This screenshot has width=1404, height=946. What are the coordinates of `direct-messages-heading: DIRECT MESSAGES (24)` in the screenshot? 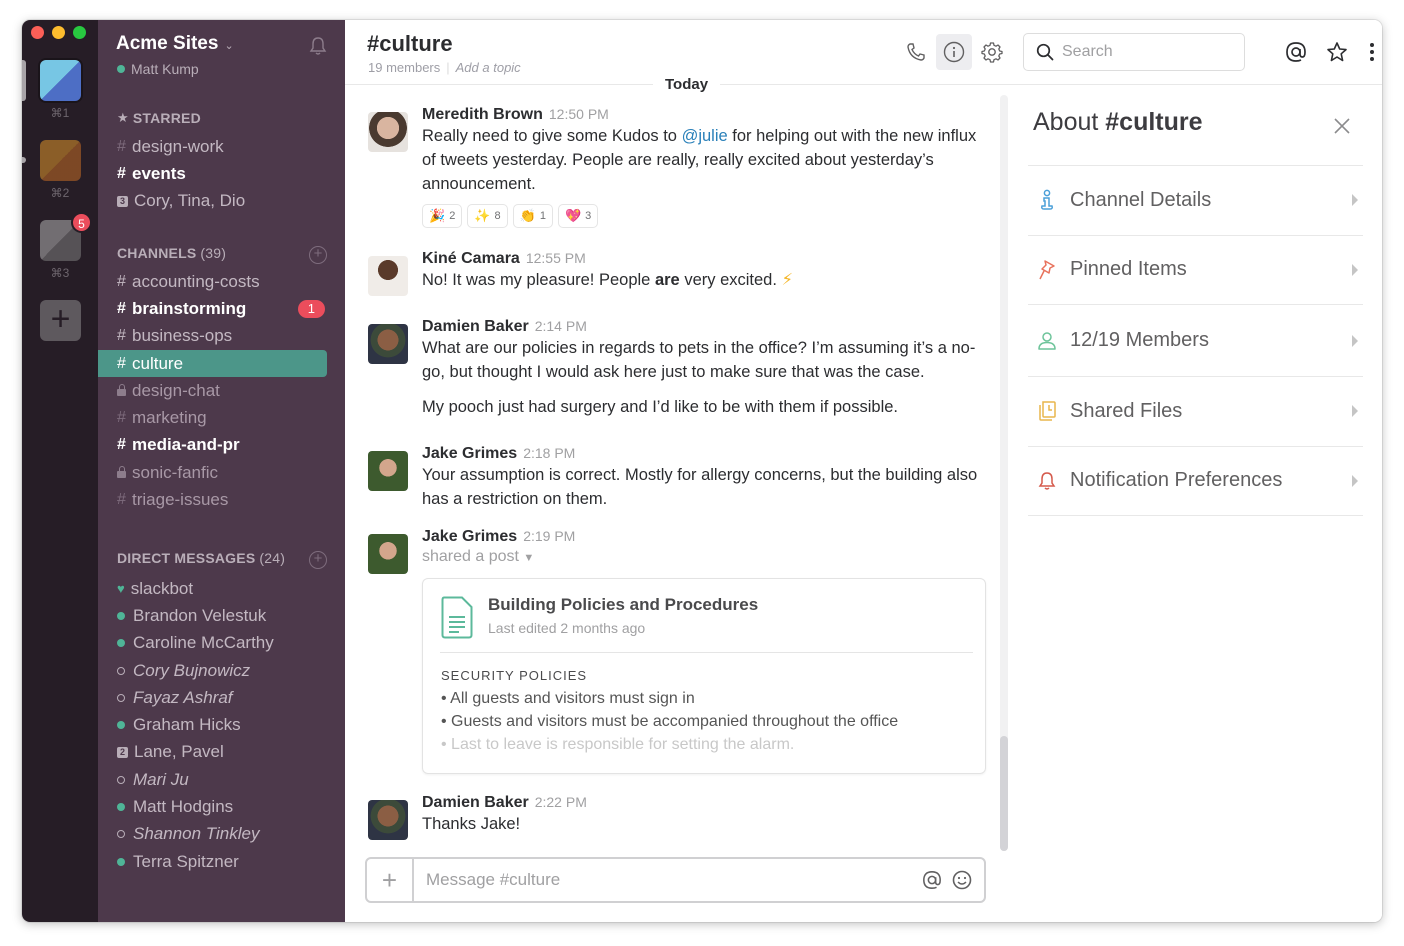 It's located at (201, 558).